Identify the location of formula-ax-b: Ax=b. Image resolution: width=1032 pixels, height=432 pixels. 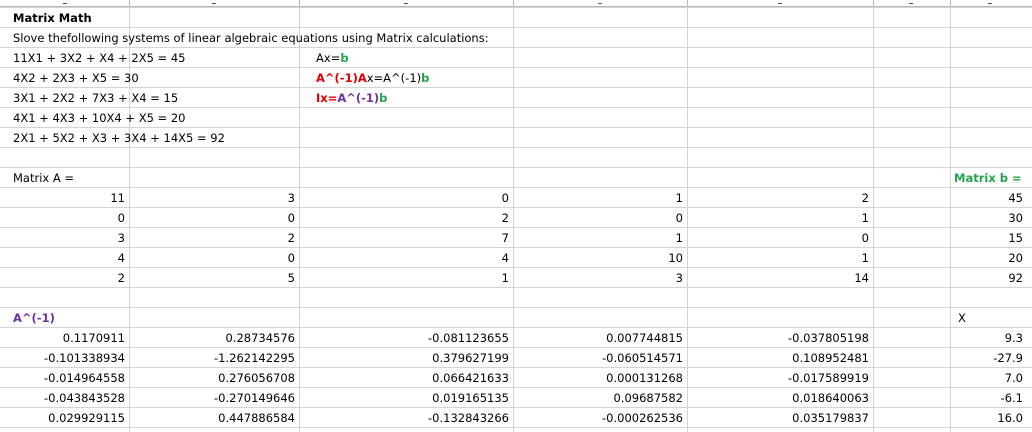
(332, 58).